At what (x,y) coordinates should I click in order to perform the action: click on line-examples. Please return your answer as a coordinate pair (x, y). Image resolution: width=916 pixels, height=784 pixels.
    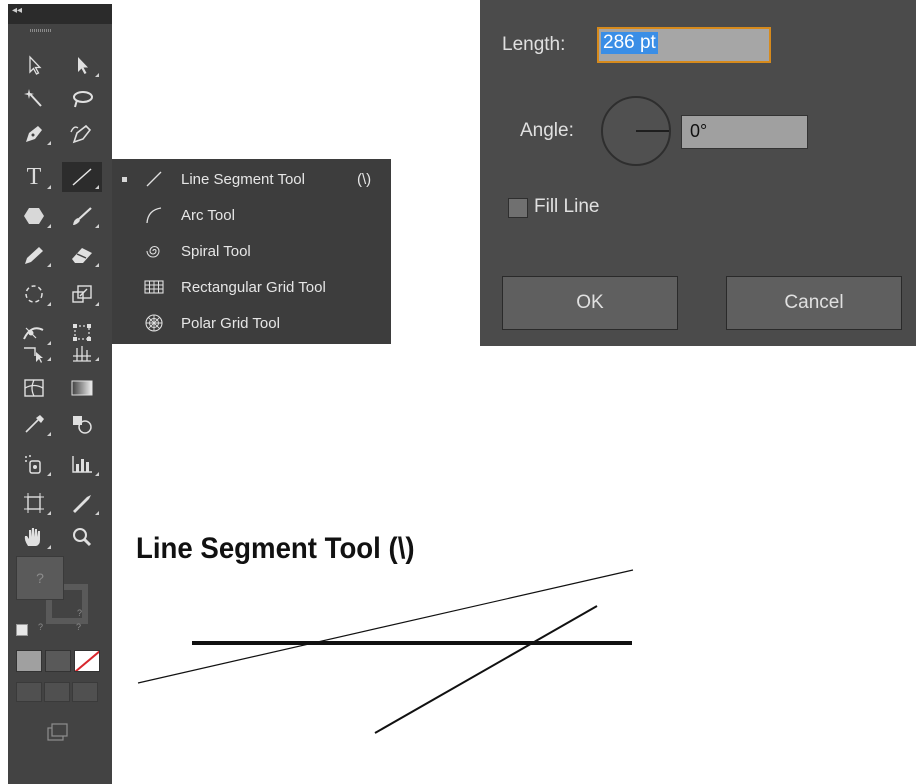
    Looking at the image, I should click on (385, 651).